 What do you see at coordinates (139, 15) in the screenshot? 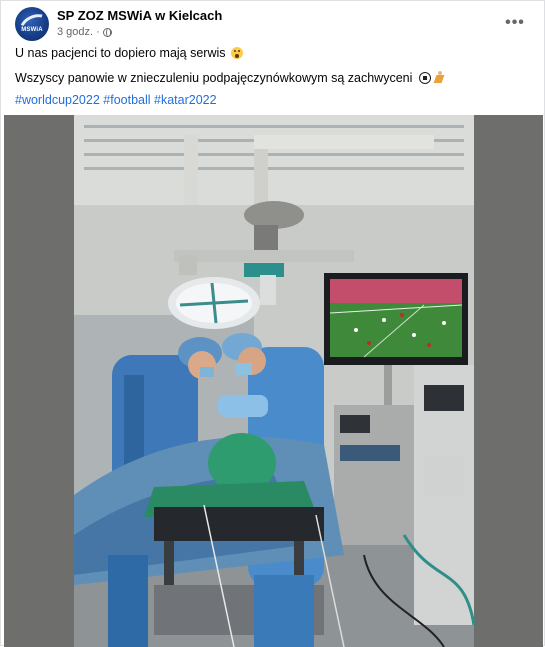
I see `page-name-link: SP ZOZ MSWiA w Kielcach` at bounding box center [139, 15].